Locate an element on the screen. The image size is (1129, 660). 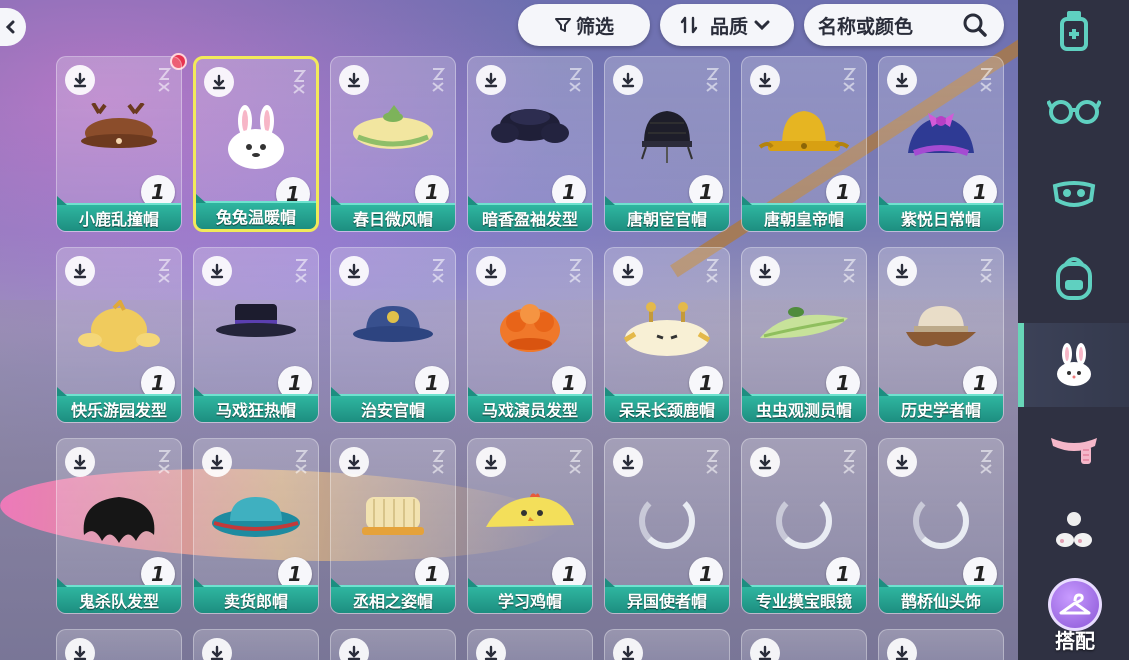
search-input: 名称或颜色 is located at coordinates (904, 25).